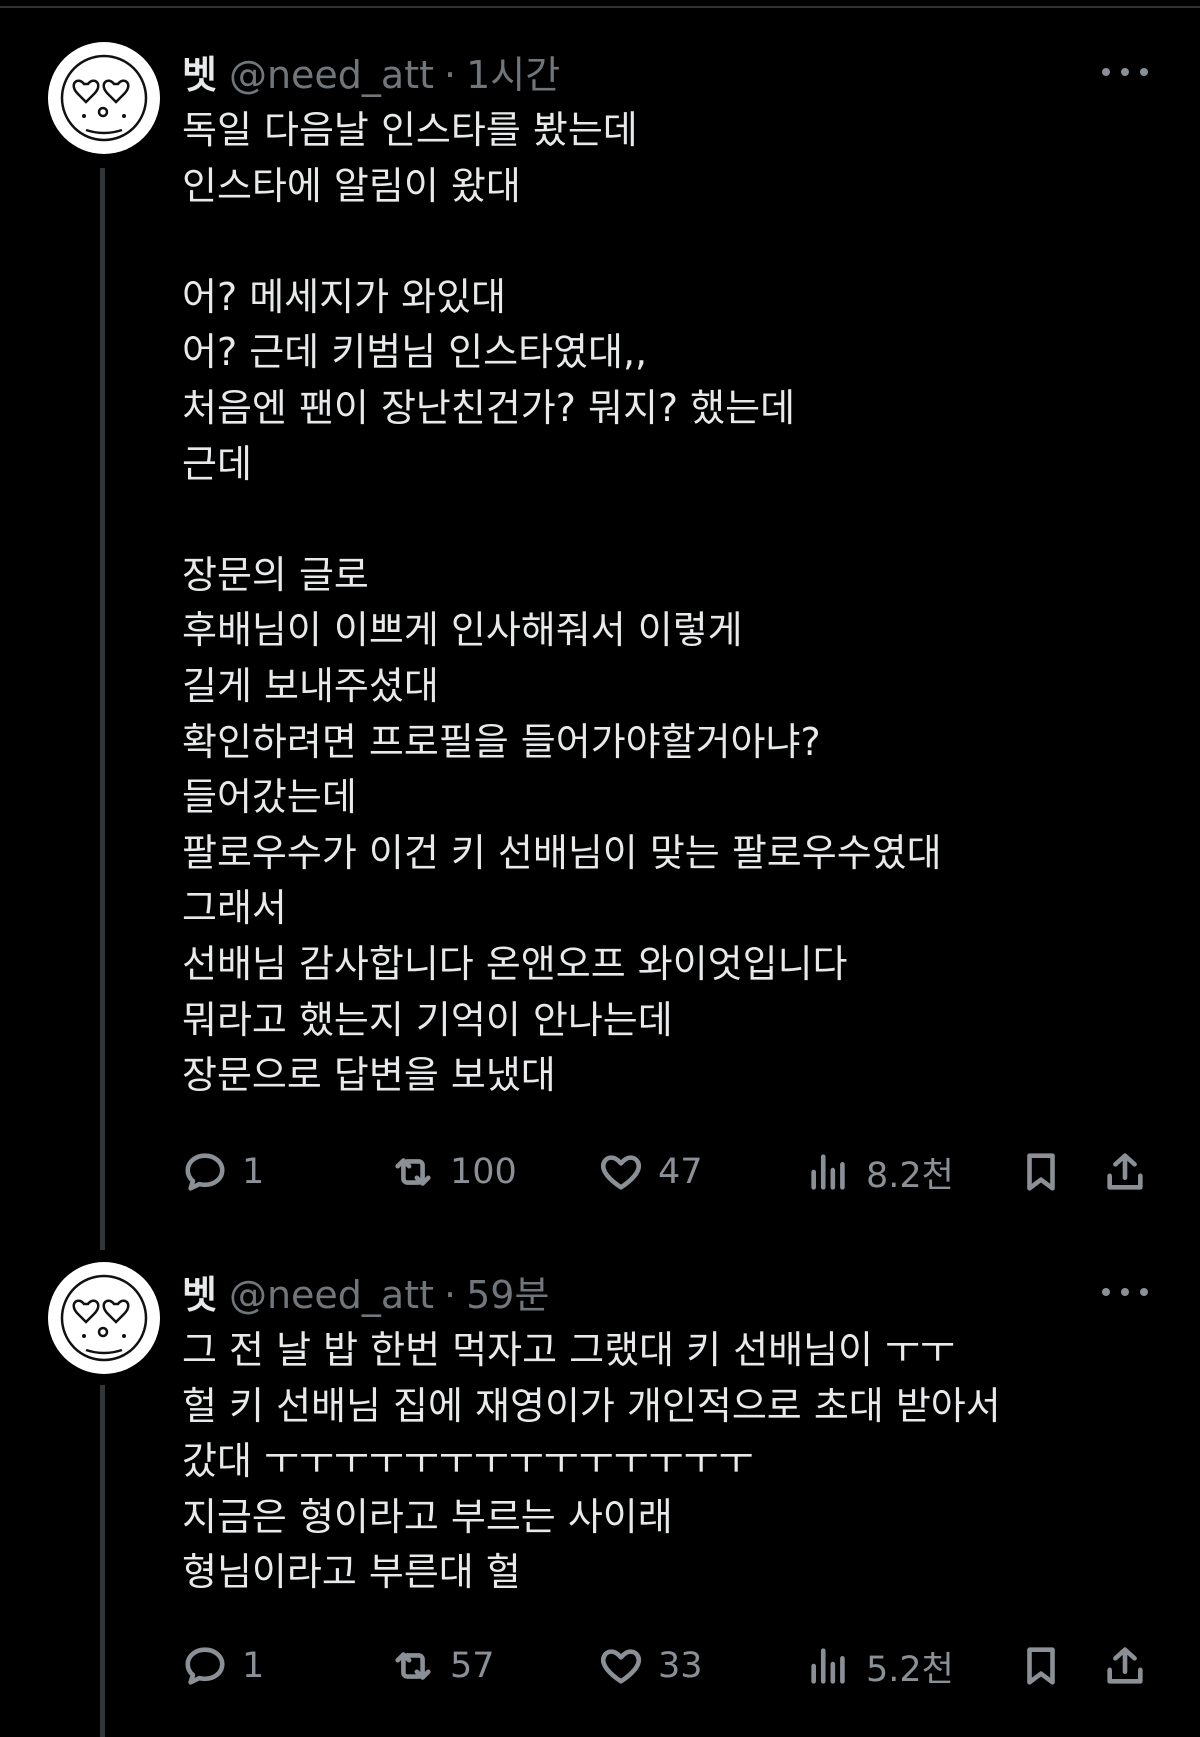 The height and width of the screenshot is (1737, 1200). What do you see at coordinates (483, 1172) in the screenshot?
I see `repost-count: 100` at bounding box center [483, 1172].